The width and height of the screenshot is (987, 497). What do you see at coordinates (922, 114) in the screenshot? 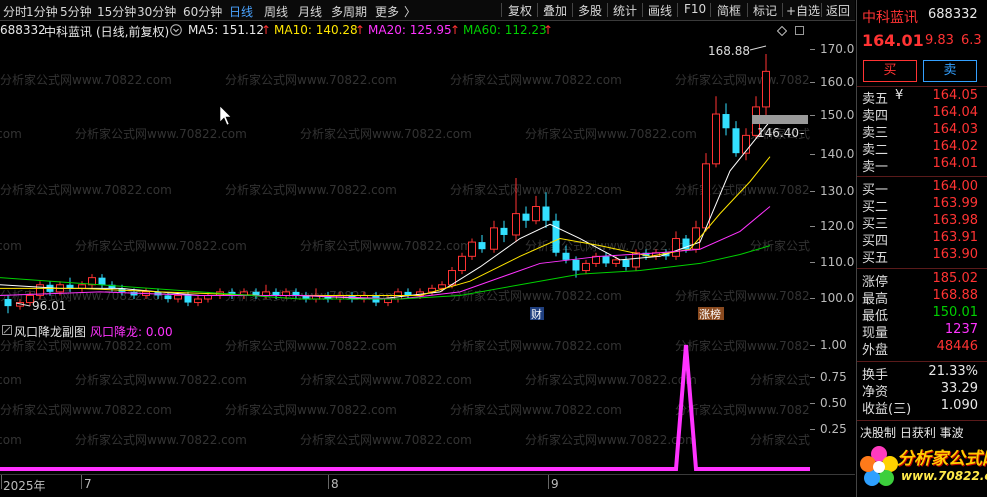
I see `order-row: 卖四 164.04` at bounding box center [922, 114].